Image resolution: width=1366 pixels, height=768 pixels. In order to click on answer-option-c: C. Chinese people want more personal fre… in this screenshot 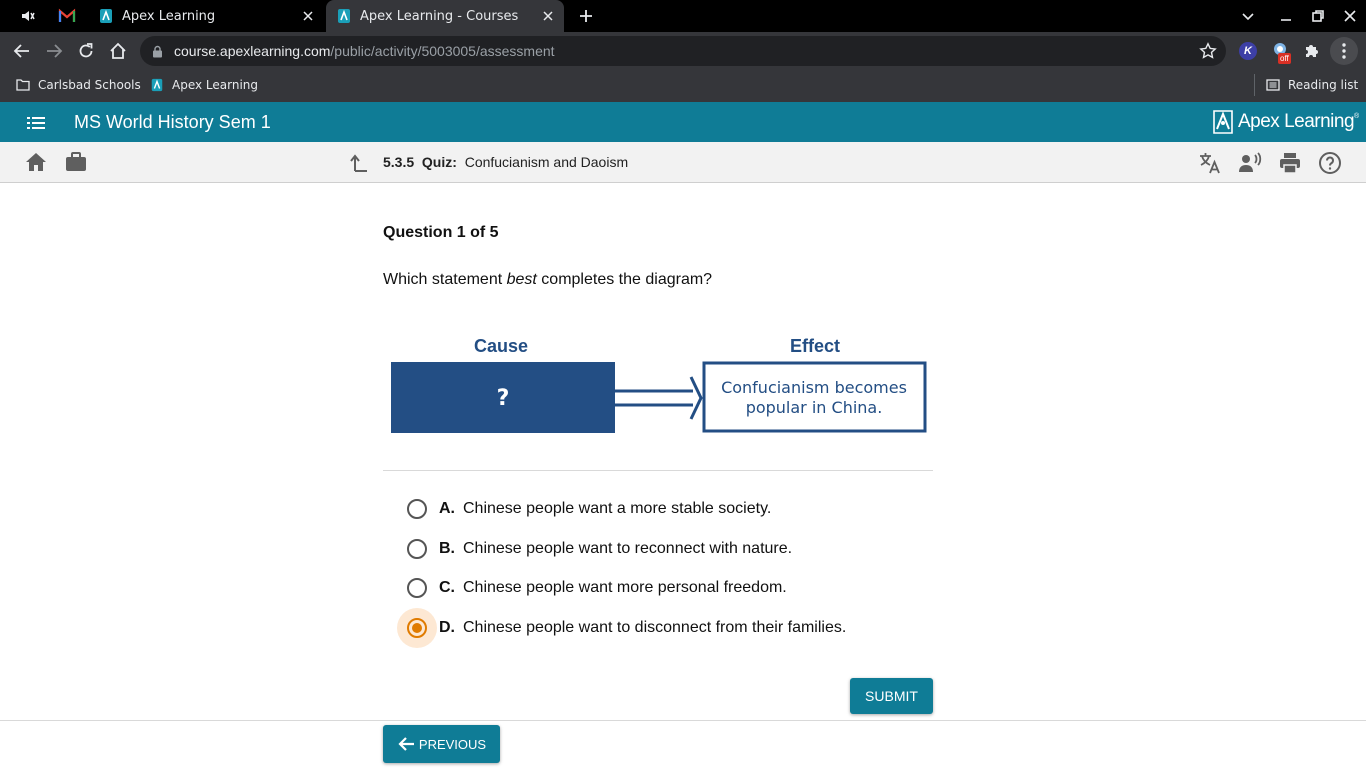, I will do `click(592, 588)`.